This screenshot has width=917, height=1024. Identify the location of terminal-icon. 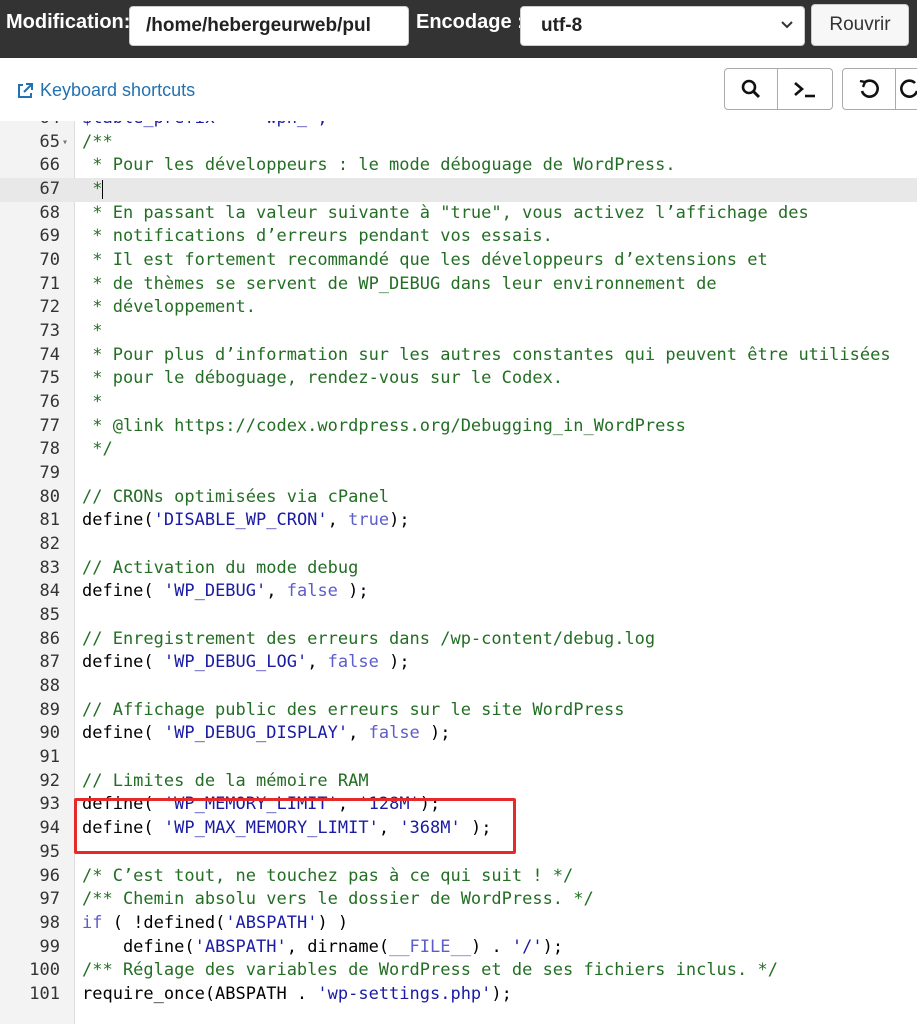
(804, 90).